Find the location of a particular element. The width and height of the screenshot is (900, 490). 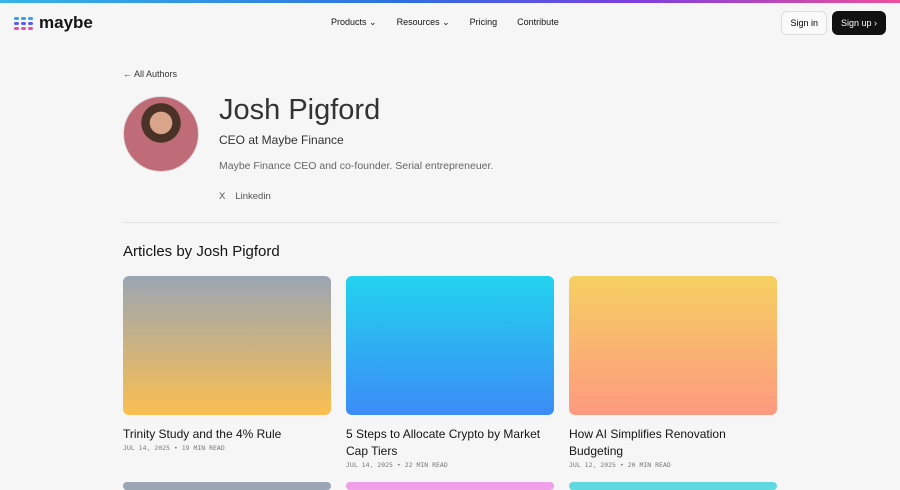

author-name: Josh Pigford is located at coordinates (300, 110).